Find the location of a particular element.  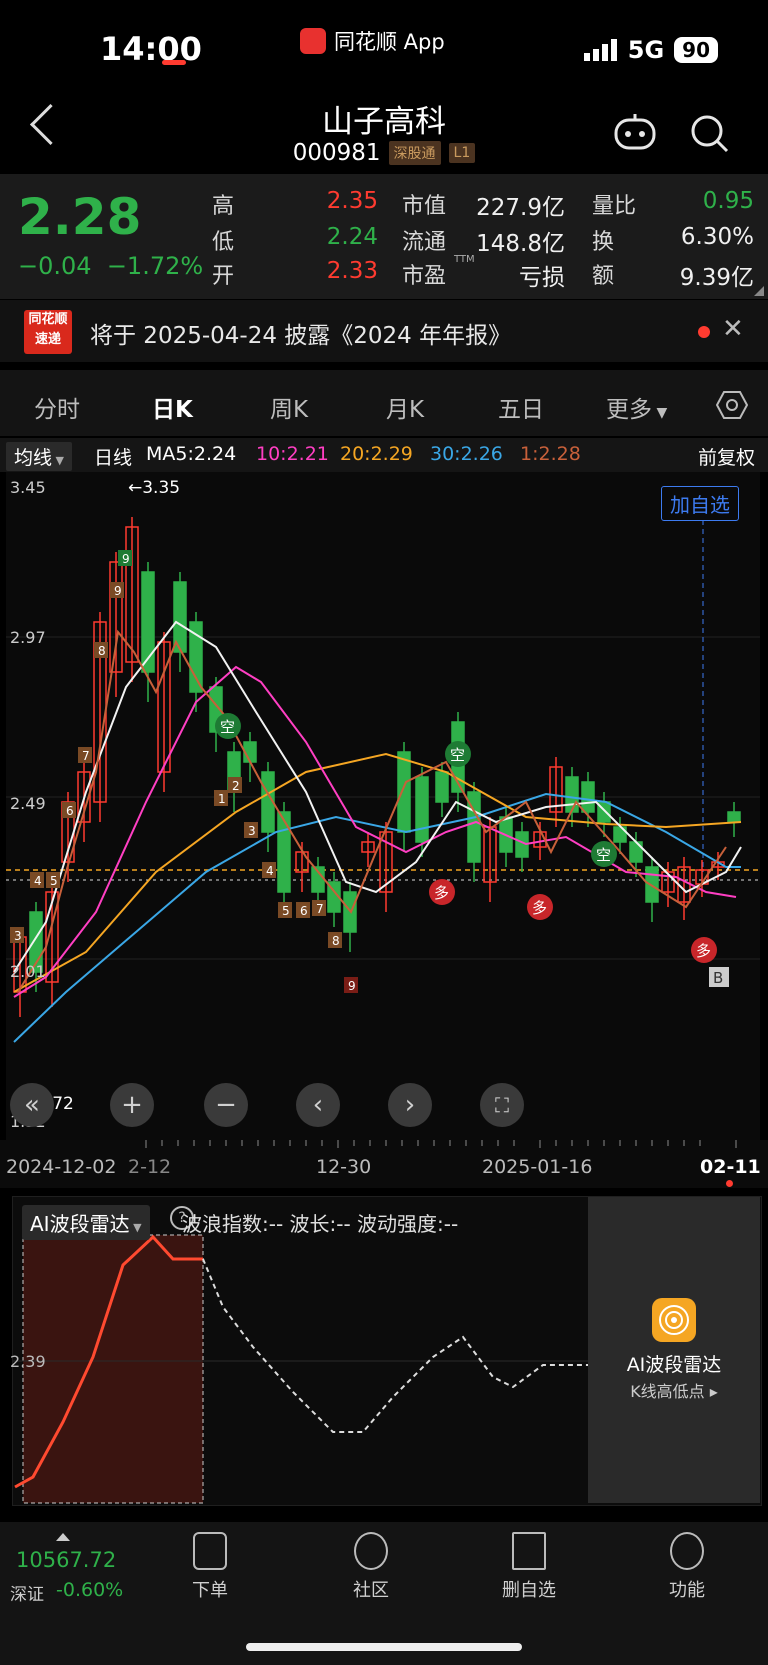

unread-dot-icon is located at coordinates (704, 332).